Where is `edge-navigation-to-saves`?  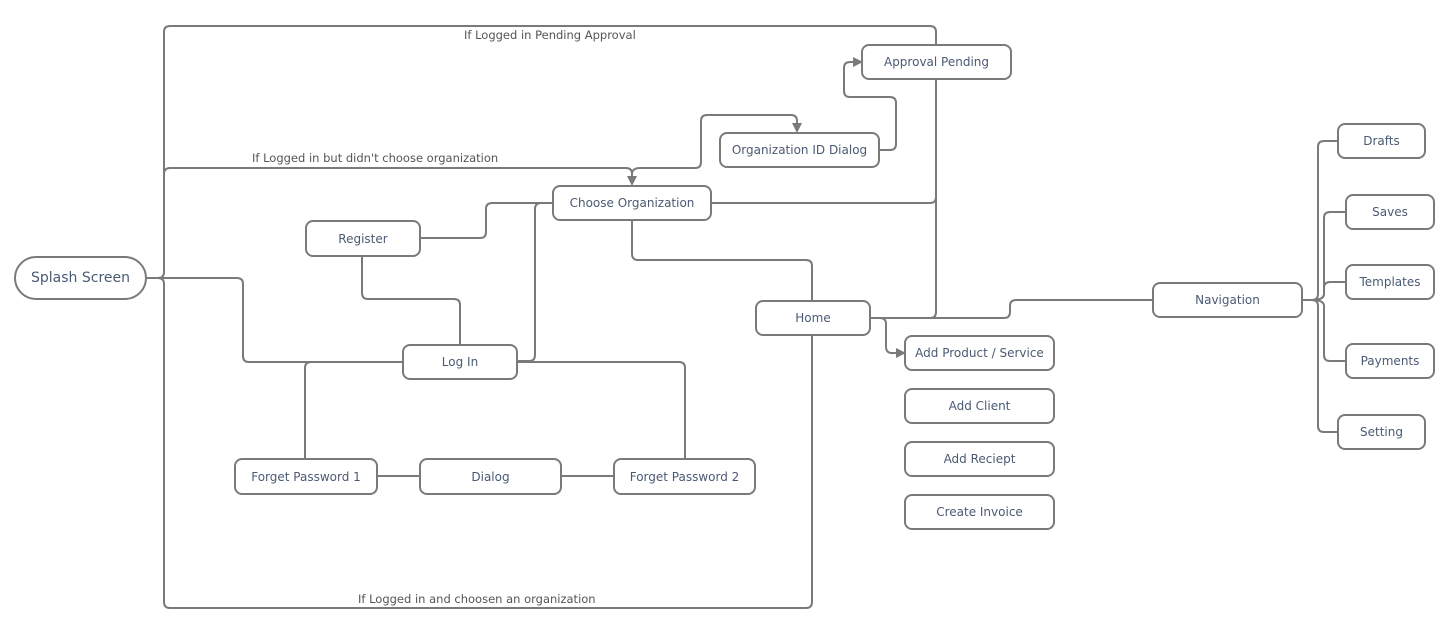 edge-navigation-to-saves is located at coordinates (1328, 256).